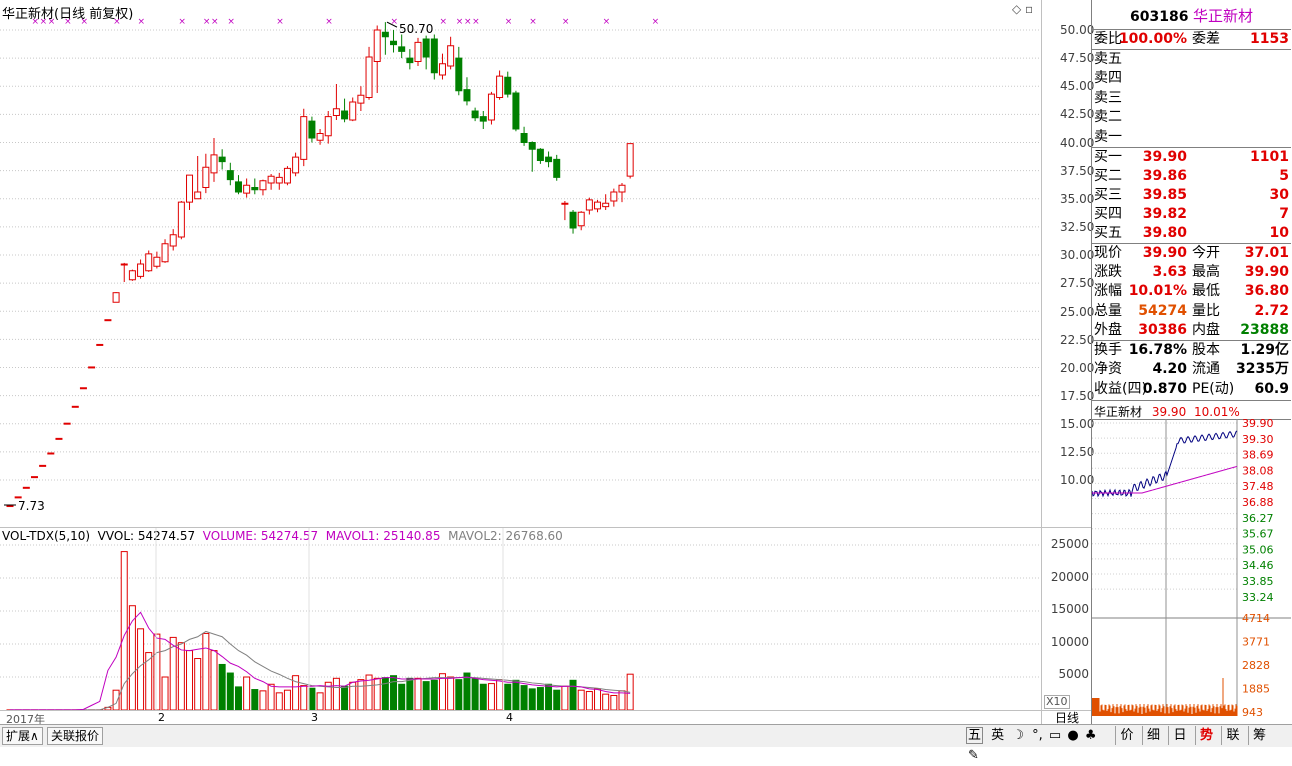  What do you see at coordinates (1191, 157) in the screenshot?
I see `buy-level-row: 买一 39.90 1101` at bounding box center [1191, 157].